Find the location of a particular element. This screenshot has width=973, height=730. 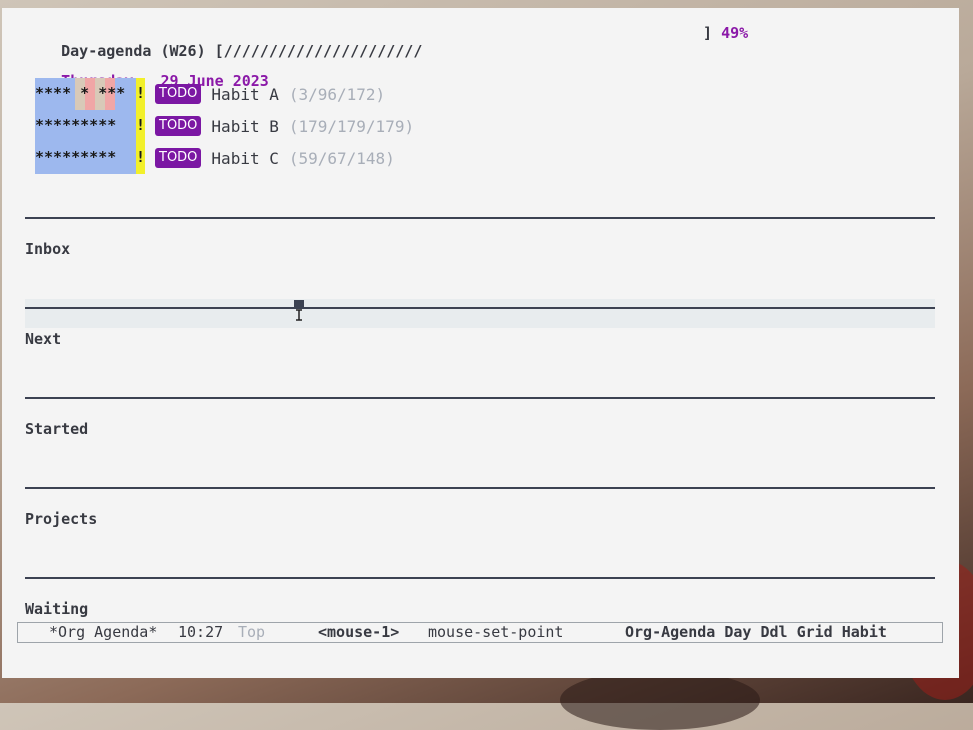

progress-percent-line: ] 49% is located at coordinates (725, 33).